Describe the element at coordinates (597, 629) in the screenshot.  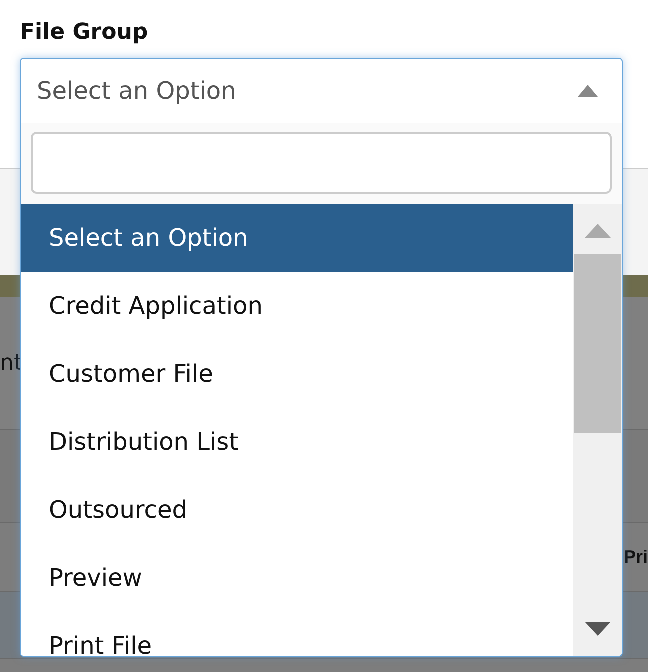
I see `scroll-down-icon` at that location.